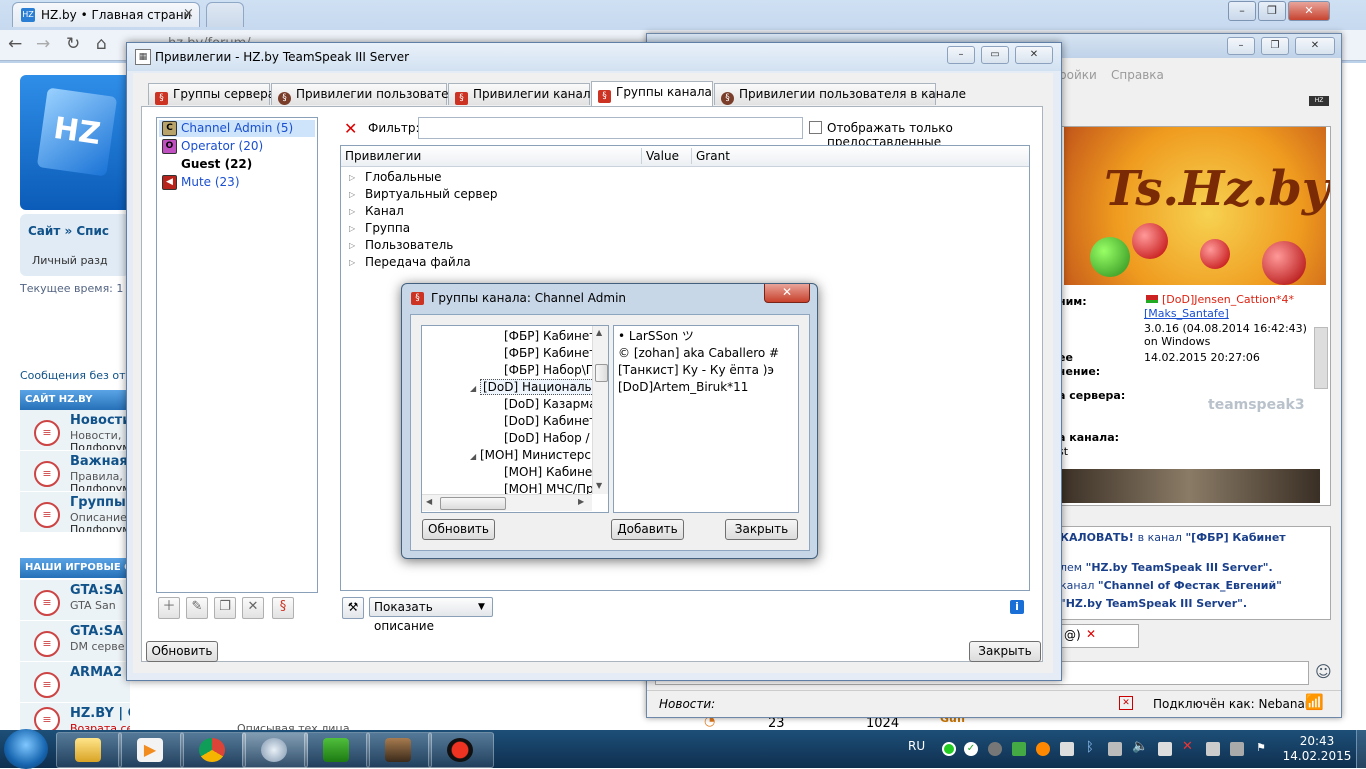  I want to click on scroll-down-icon: ▼, so click(599, 485).